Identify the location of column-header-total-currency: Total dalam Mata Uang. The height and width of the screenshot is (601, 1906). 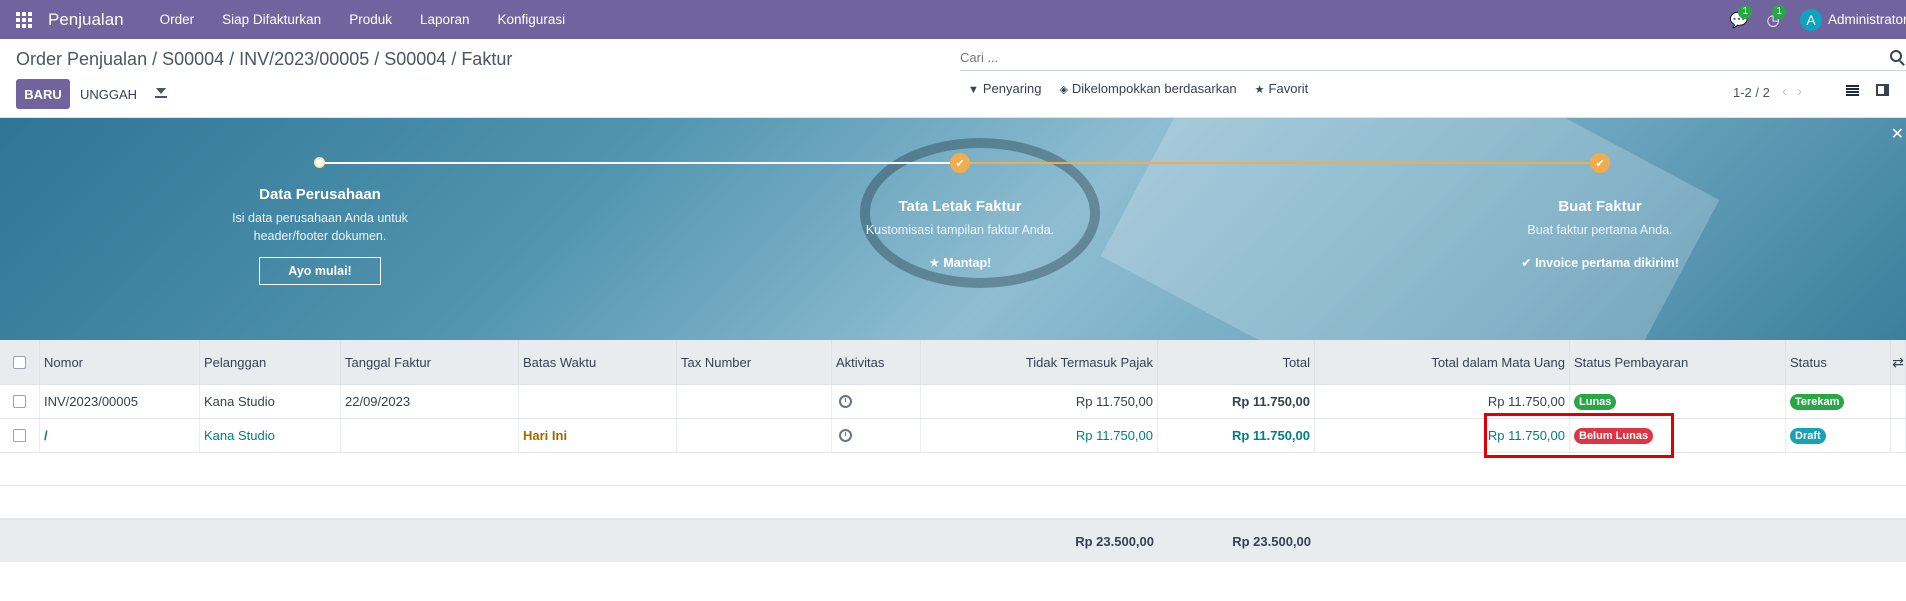
(1442, 362).